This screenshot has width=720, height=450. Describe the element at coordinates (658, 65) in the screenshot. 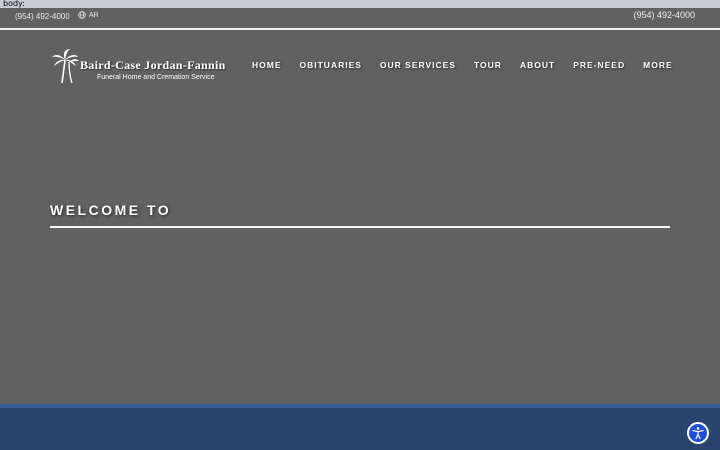

I see `nav-more: MORE` at that location.